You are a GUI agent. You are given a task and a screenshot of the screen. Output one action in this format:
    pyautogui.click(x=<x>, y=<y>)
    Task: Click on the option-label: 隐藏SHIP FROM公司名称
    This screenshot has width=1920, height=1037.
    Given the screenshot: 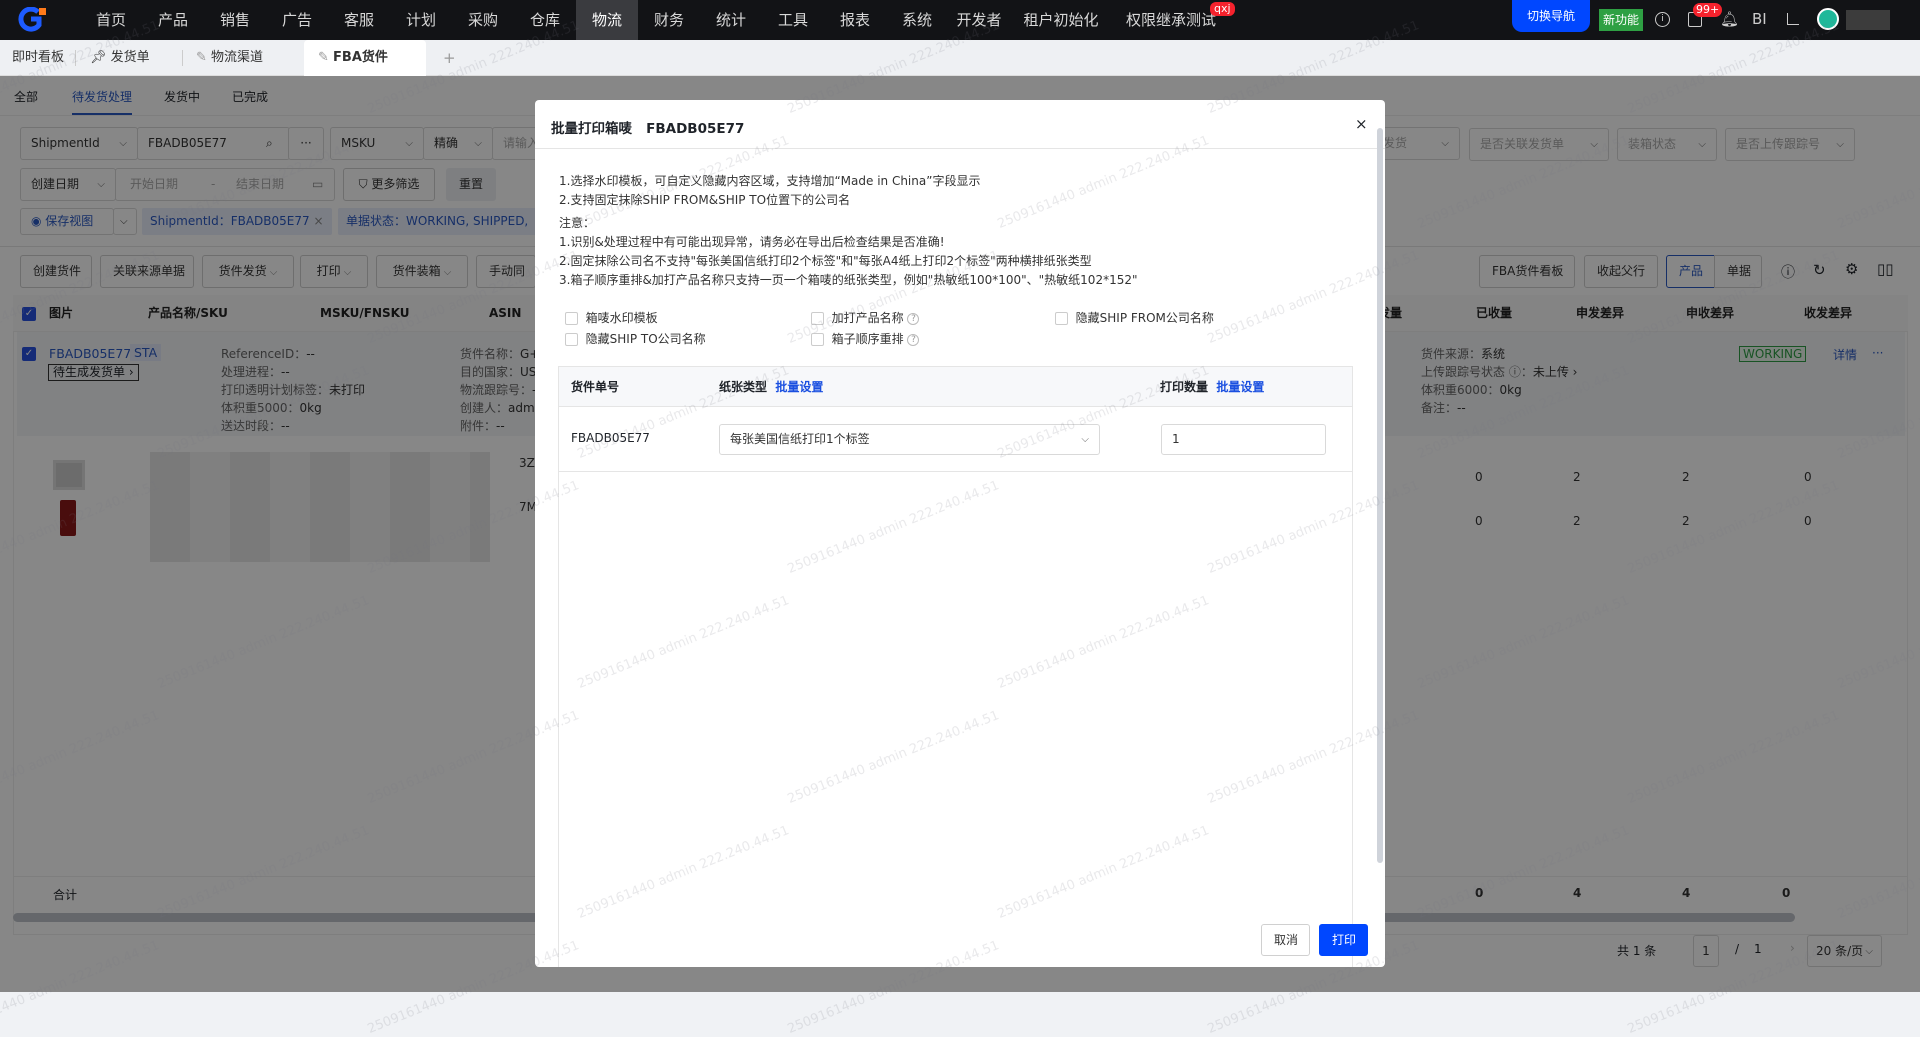 What is the action you would take?
    pyautogui.click(x=1144, y=318)
    